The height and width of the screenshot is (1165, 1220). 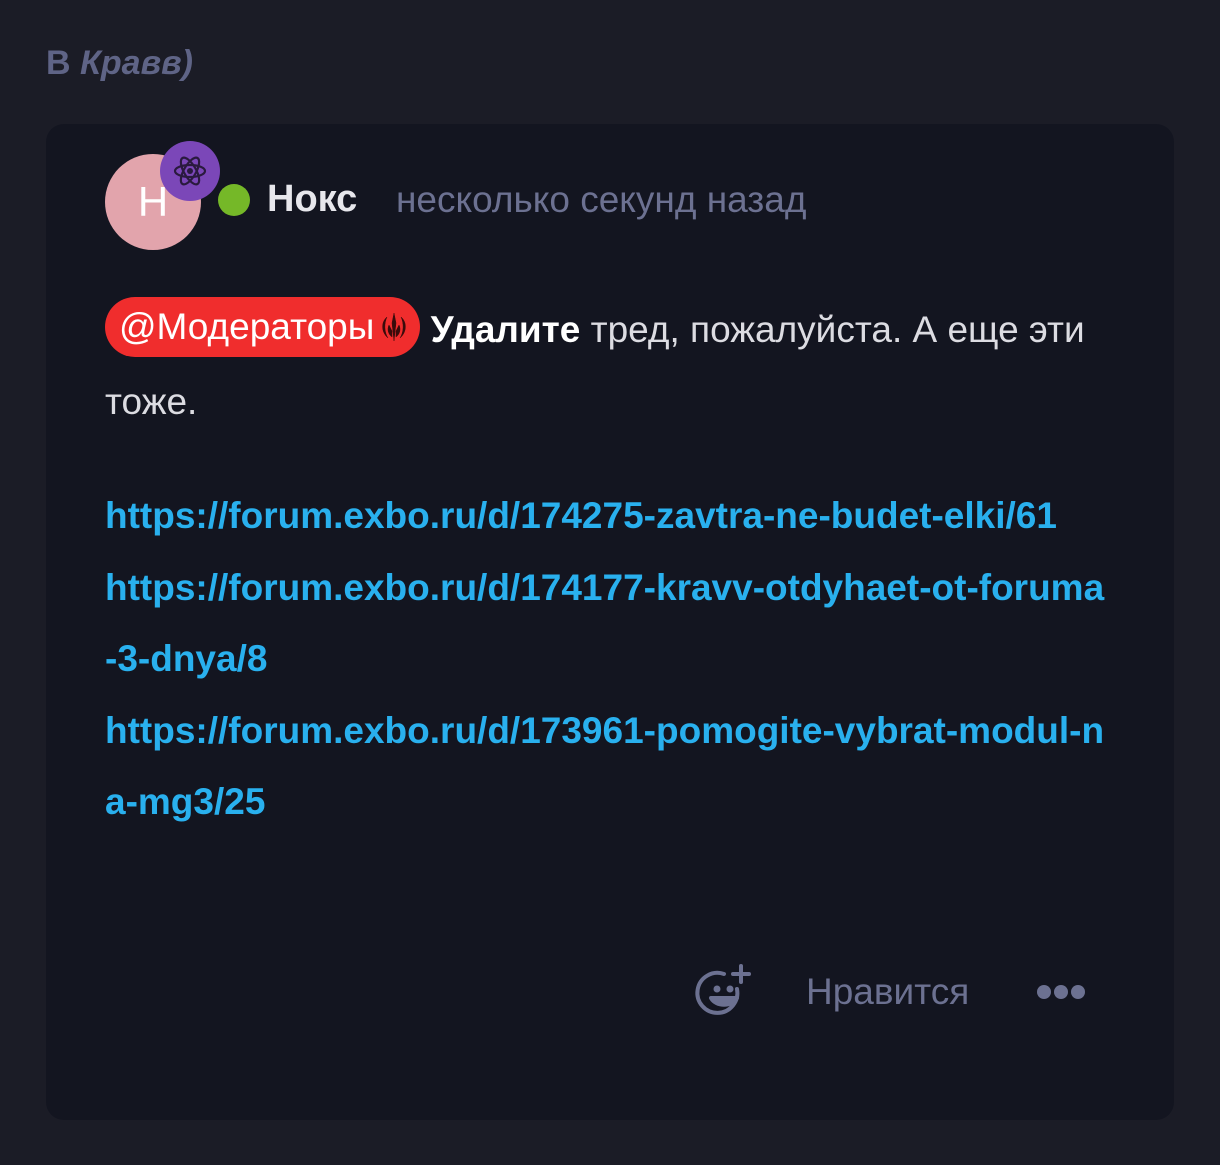 I want to click on username: Нокс, so click(x=312, y=199).